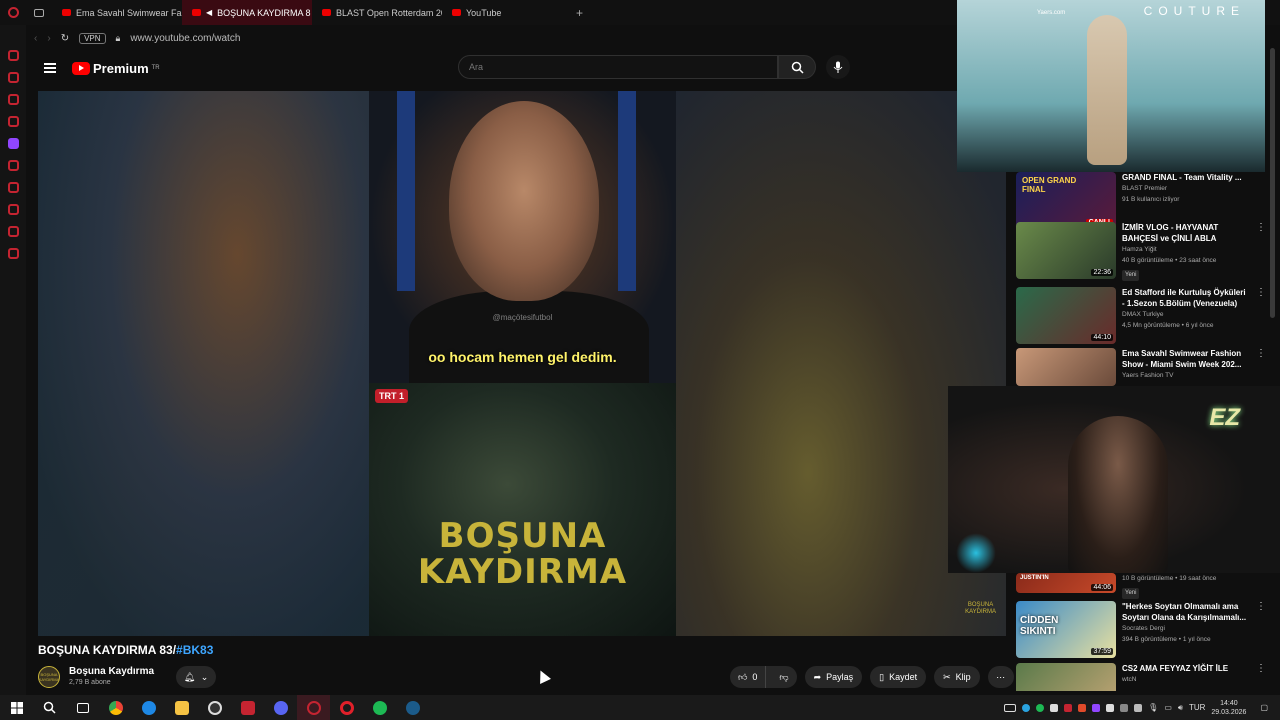 The width and height of the screenshot is (1280, 720). What do you see at coordinates (346, 707) in the screenshot?
I see `opera-icon` at bounding box center [346, 707].